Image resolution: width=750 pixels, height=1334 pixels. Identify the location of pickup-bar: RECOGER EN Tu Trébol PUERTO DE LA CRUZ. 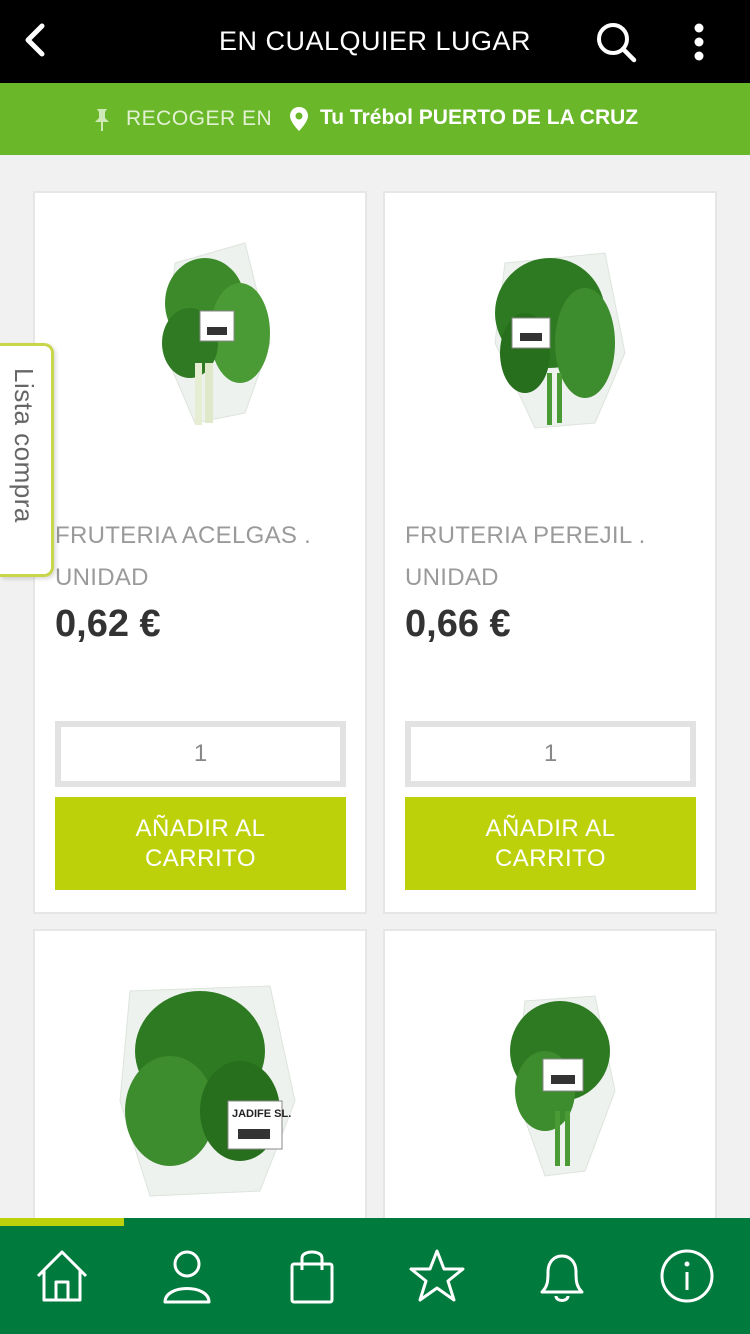
(375, 119).